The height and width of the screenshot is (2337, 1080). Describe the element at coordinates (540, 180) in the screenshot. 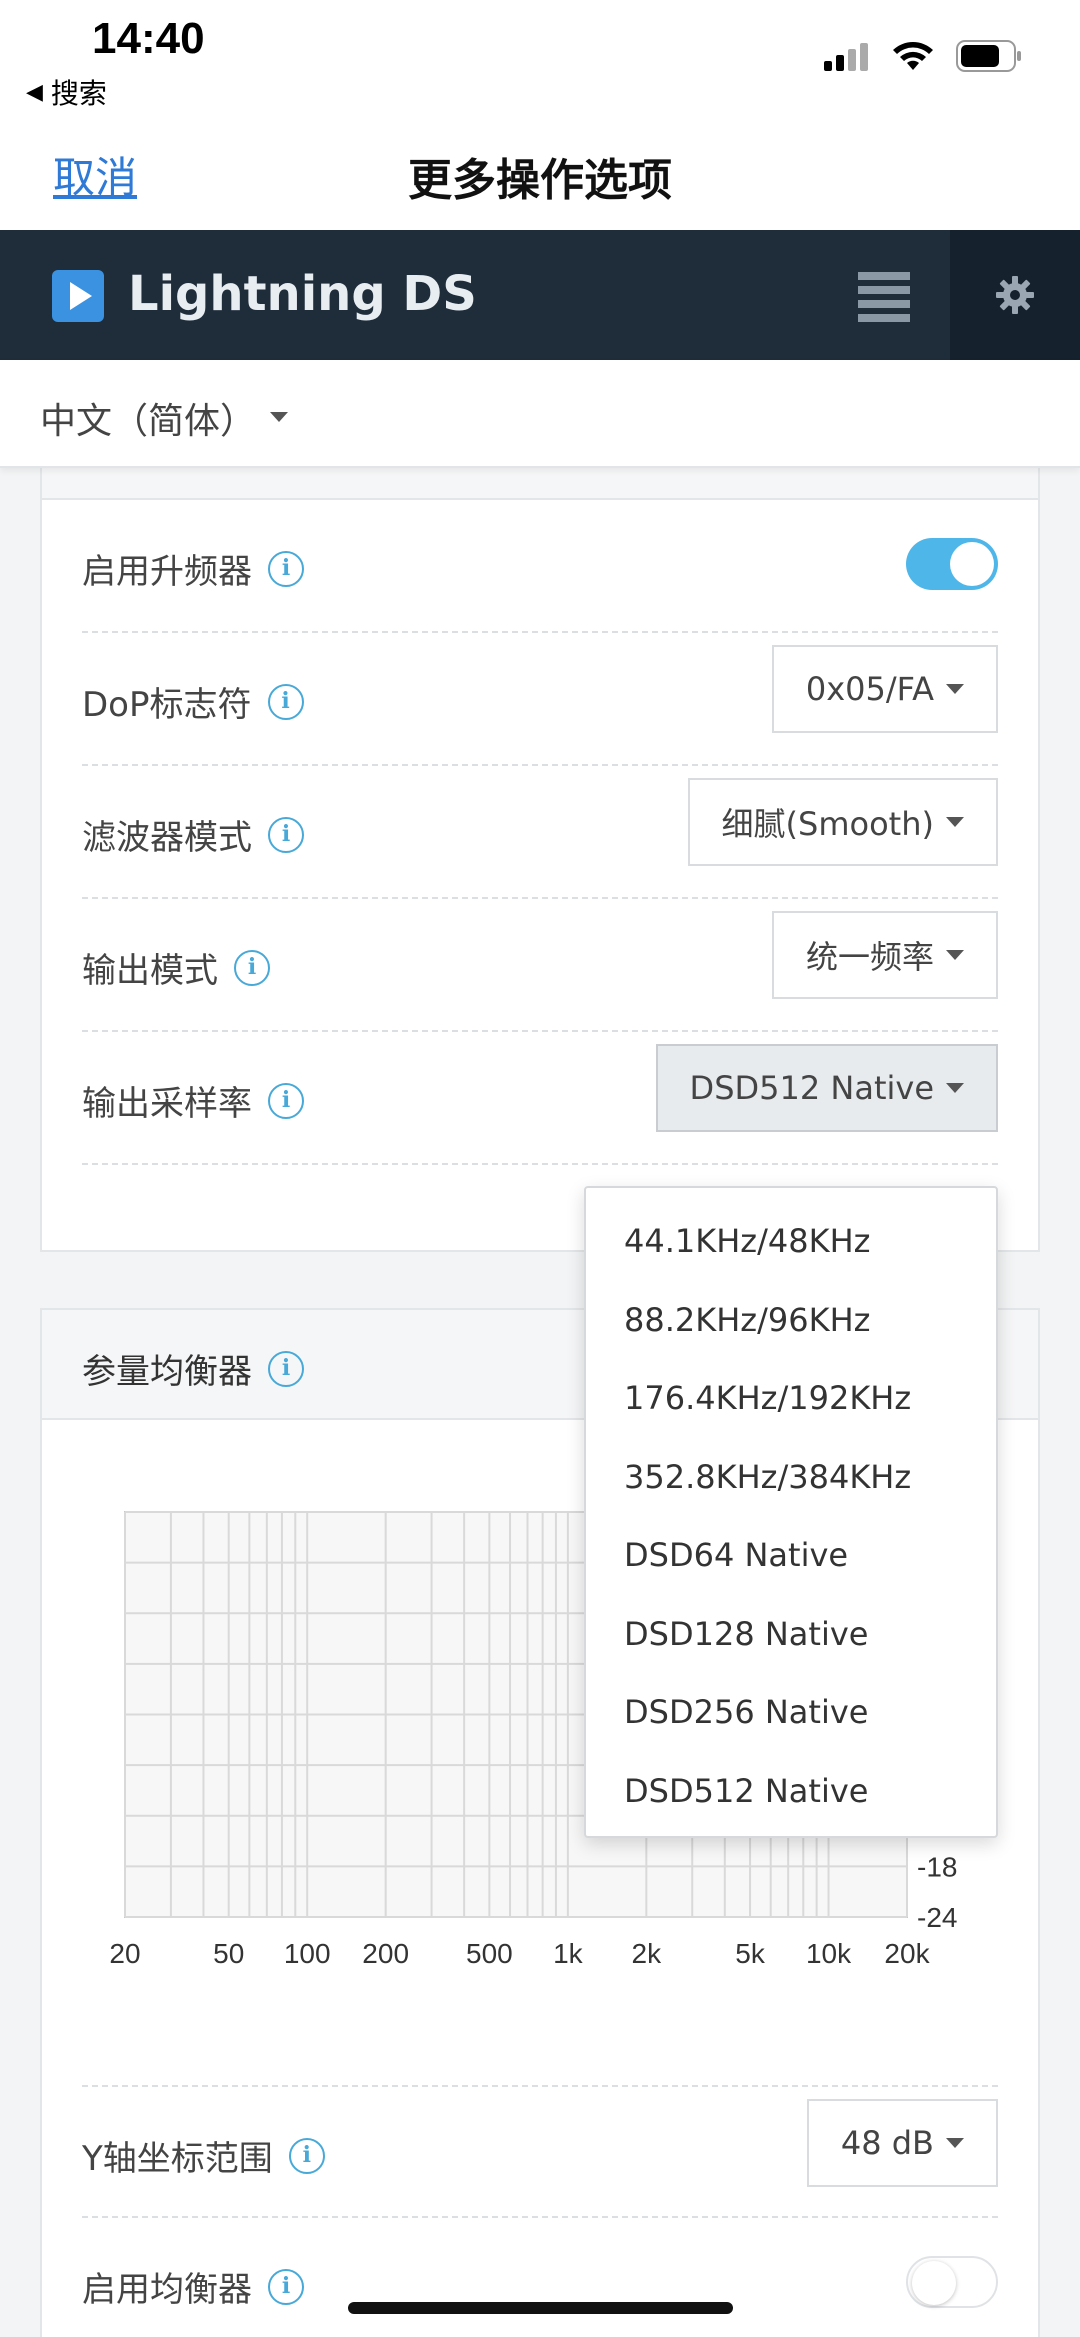

I see `page-title: 更多操作选项` at that location.